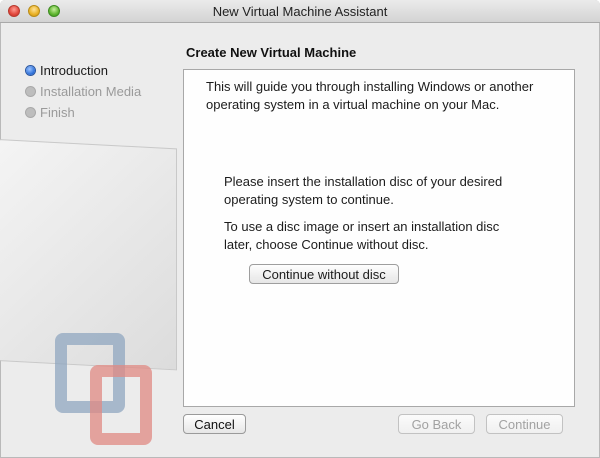  What do you see at coordinates (324, 274) in the screenshot?
I see `continue-without-disc-button: Continue without disc` at bounding box center [324, 274].